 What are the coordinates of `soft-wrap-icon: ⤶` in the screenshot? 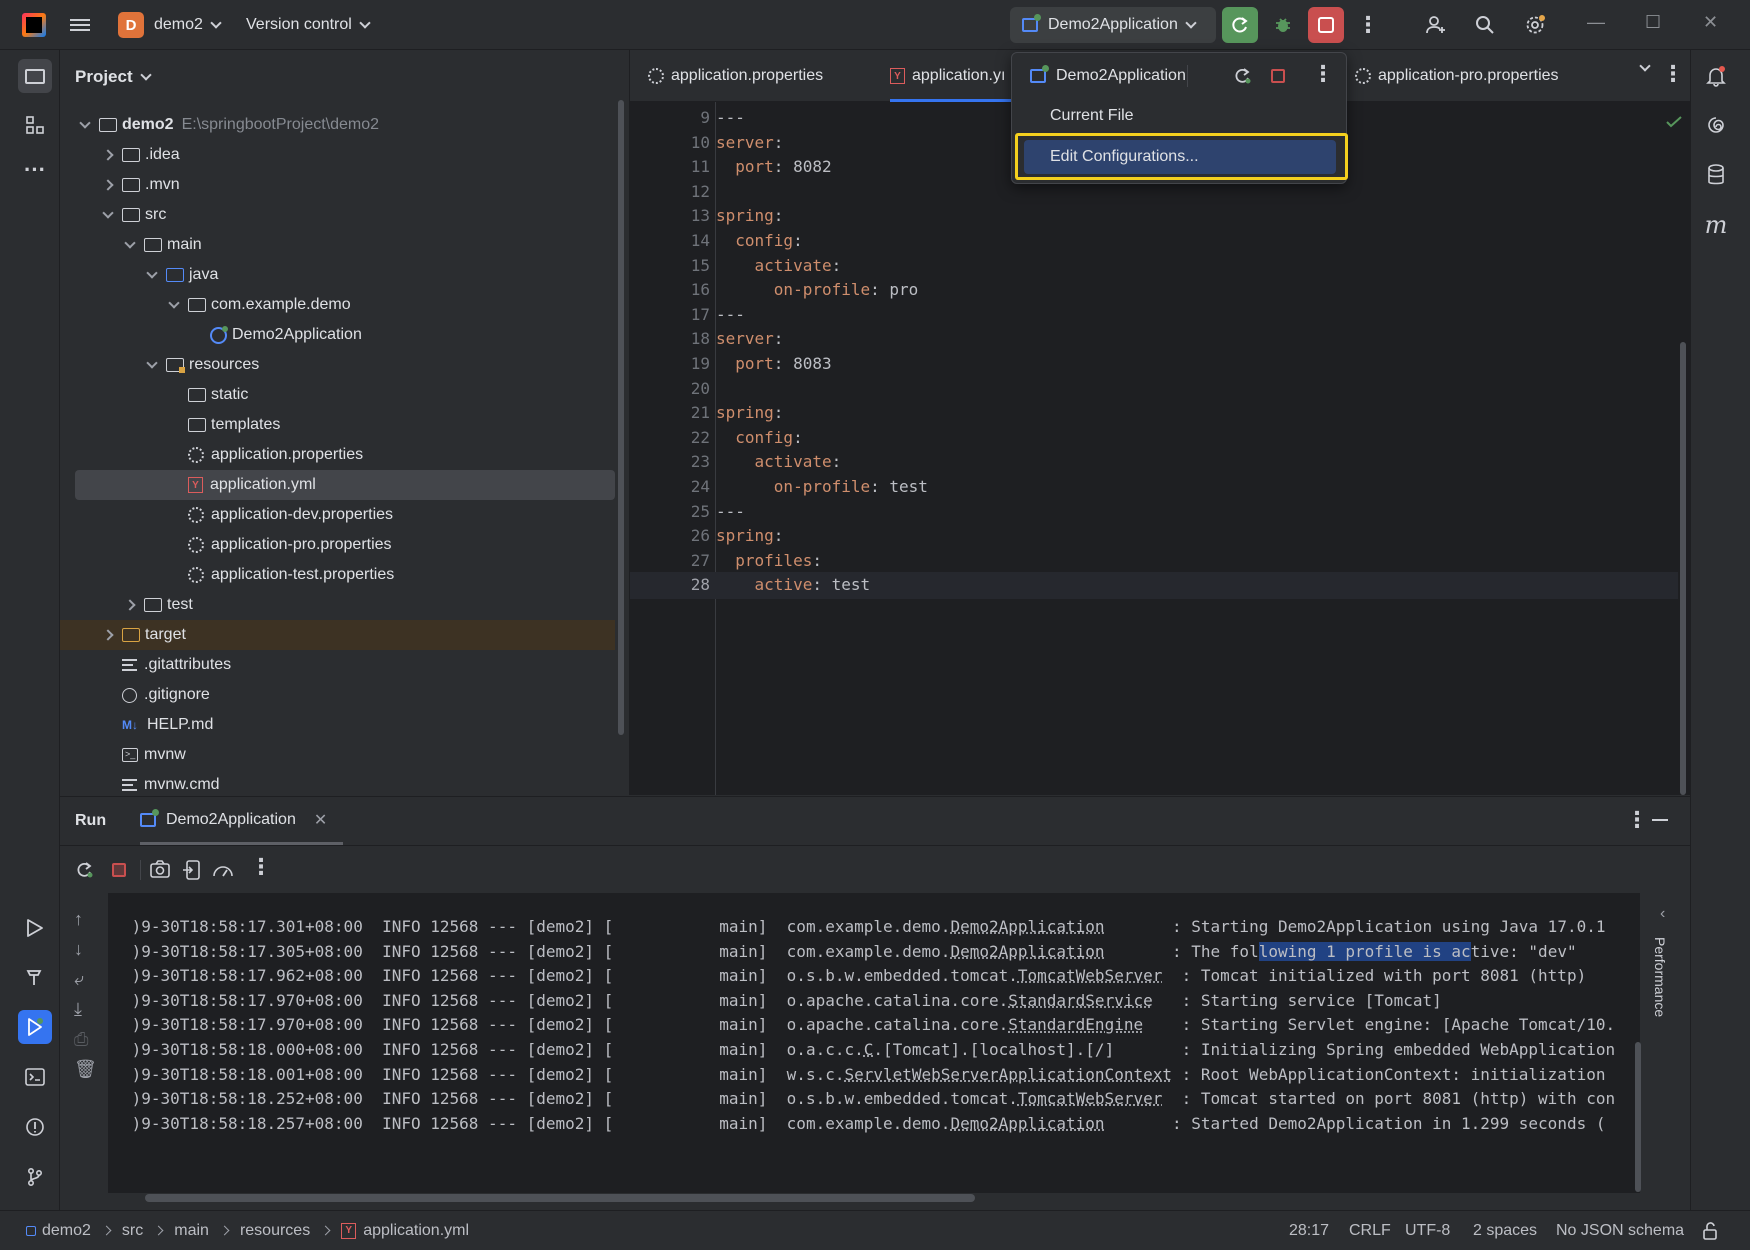 It's located at (79, 979).